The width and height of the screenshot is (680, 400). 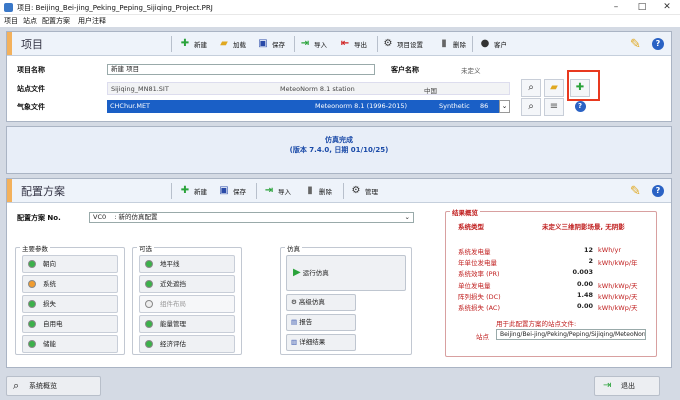 I want to click on project-title: 项目, so click(x=32, y=44).